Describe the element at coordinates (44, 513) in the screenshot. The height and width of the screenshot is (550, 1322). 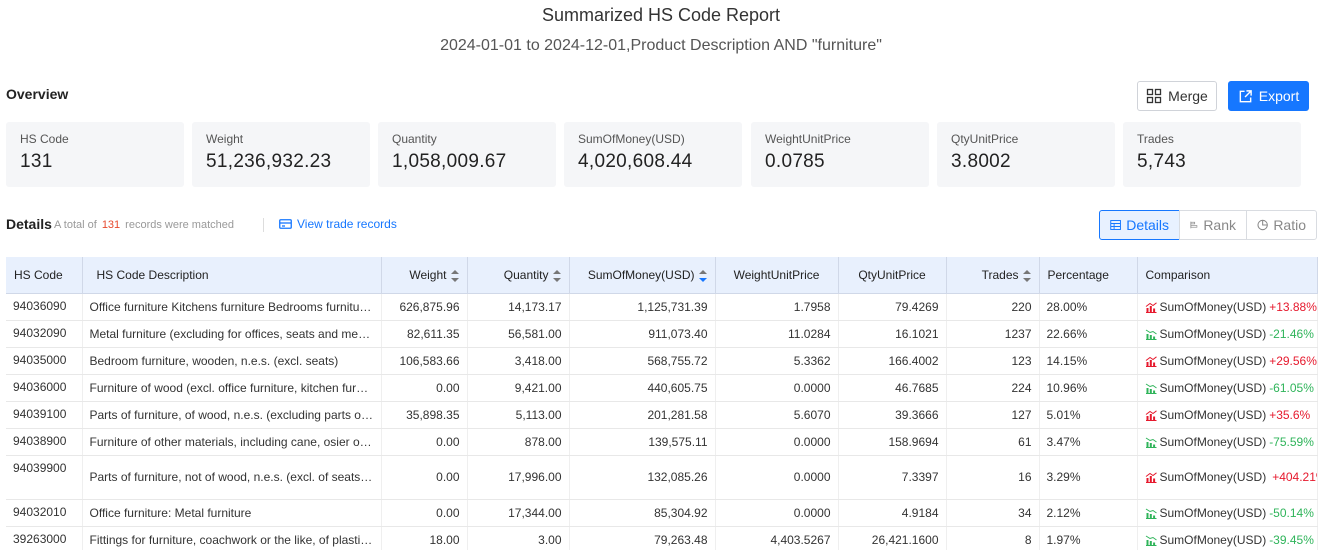
I see `hs-code-cell: 94032010` at that location.